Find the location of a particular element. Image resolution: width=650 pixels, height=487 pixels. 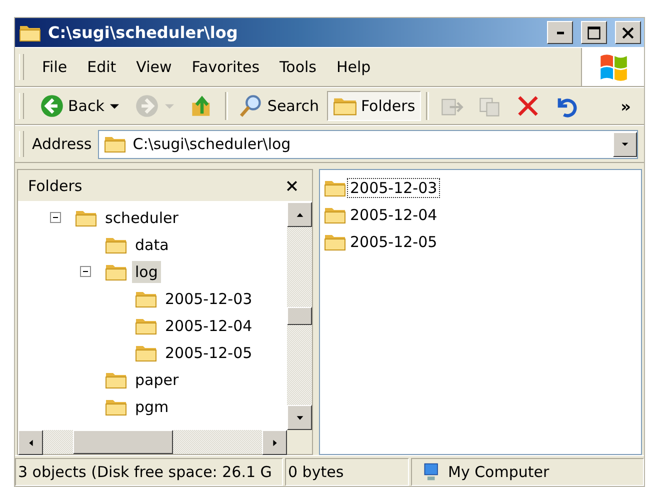

window-title: C:\sugi\scheduler\log is located at coordinates (143, 32).